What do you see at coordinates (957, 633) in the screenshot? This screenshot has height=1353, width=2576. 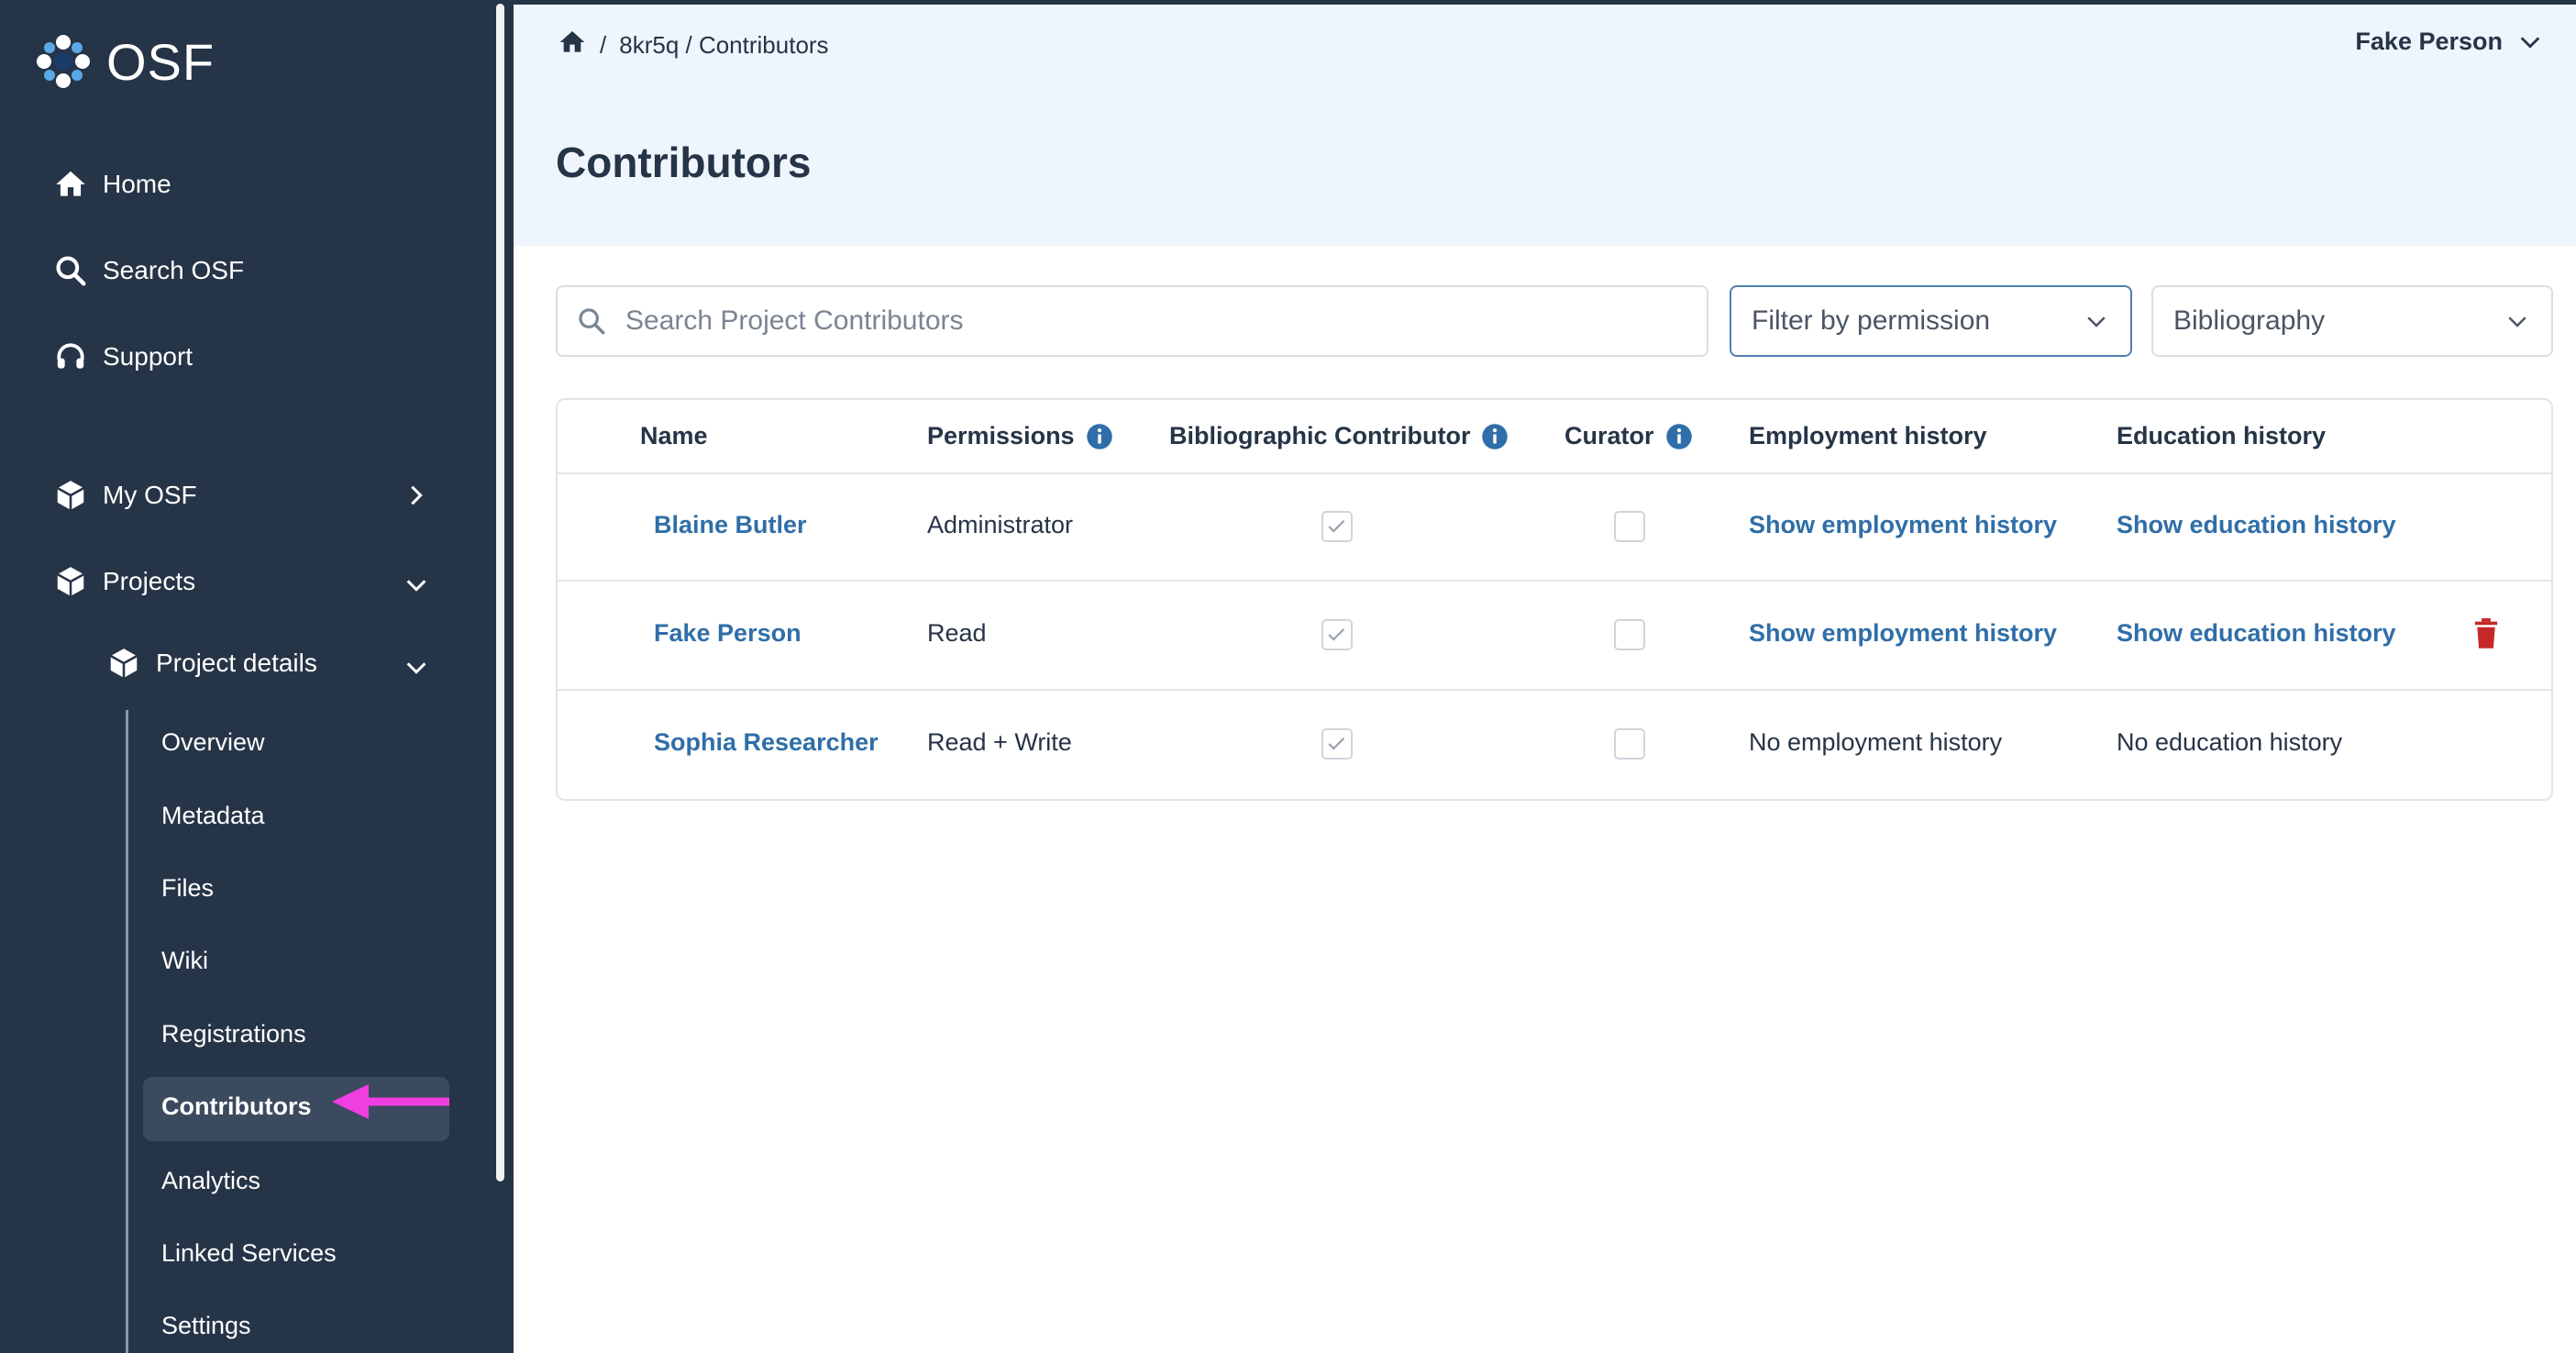 I see `contributor-permission: Read` at bounding box center [957, 633].